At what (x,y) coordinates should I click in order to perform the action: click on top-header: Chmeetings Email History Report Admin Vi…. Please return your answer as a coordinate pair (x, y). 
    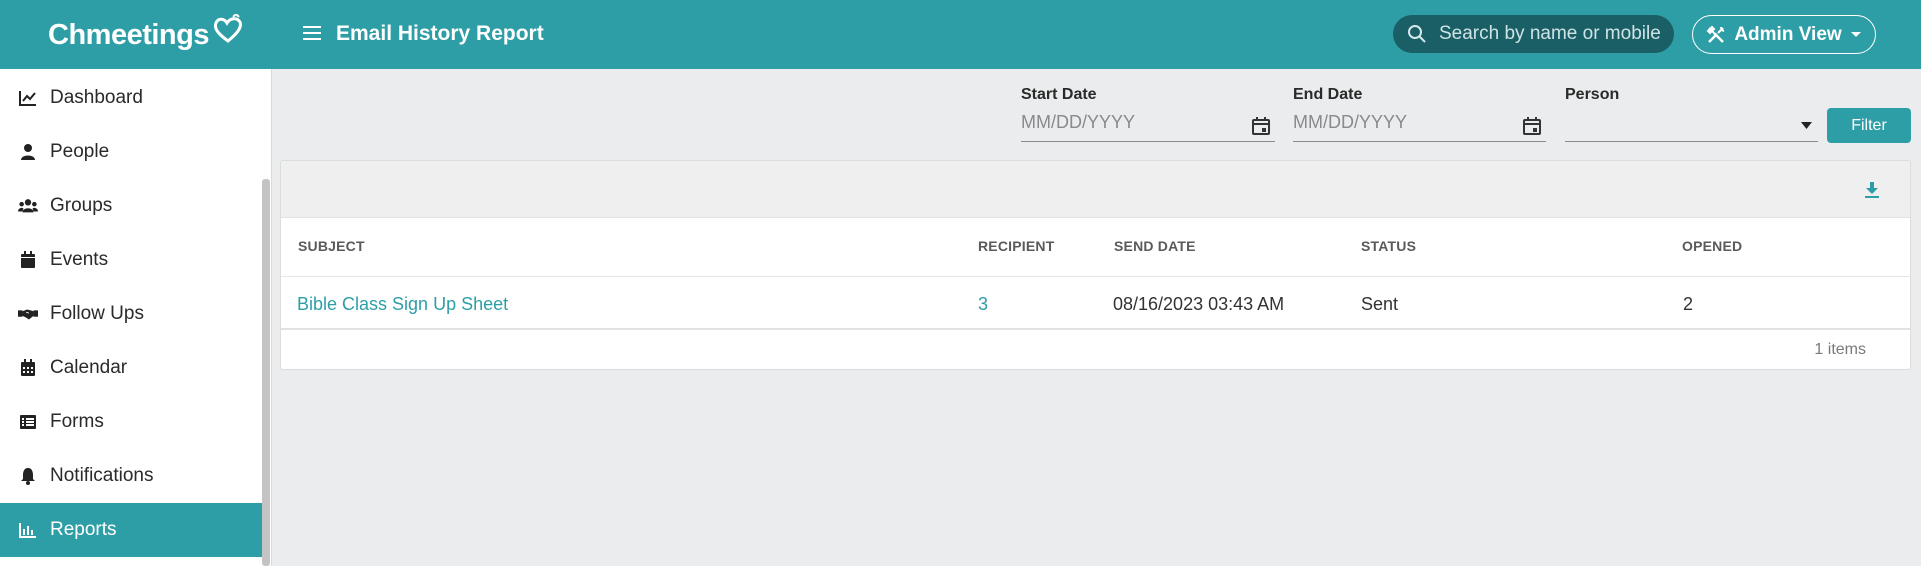
    Looking at the image, I should click on (960, 34).